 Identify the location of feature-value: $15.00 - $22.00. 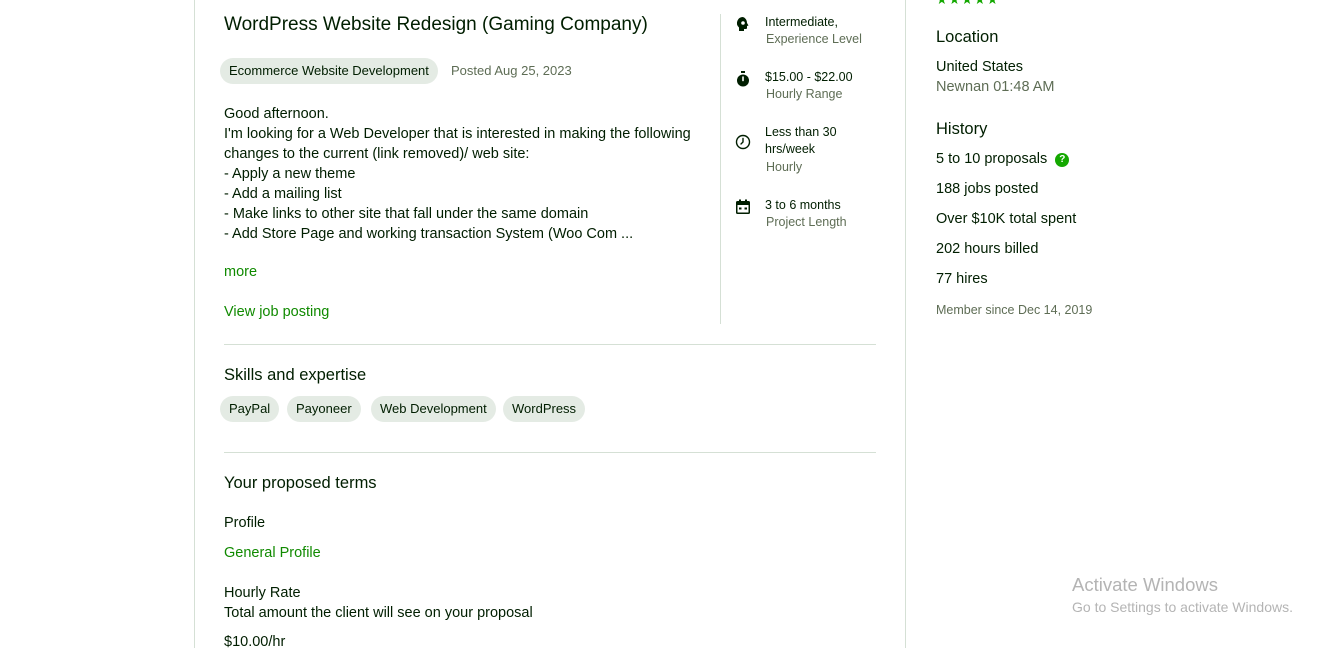
(809, 77).